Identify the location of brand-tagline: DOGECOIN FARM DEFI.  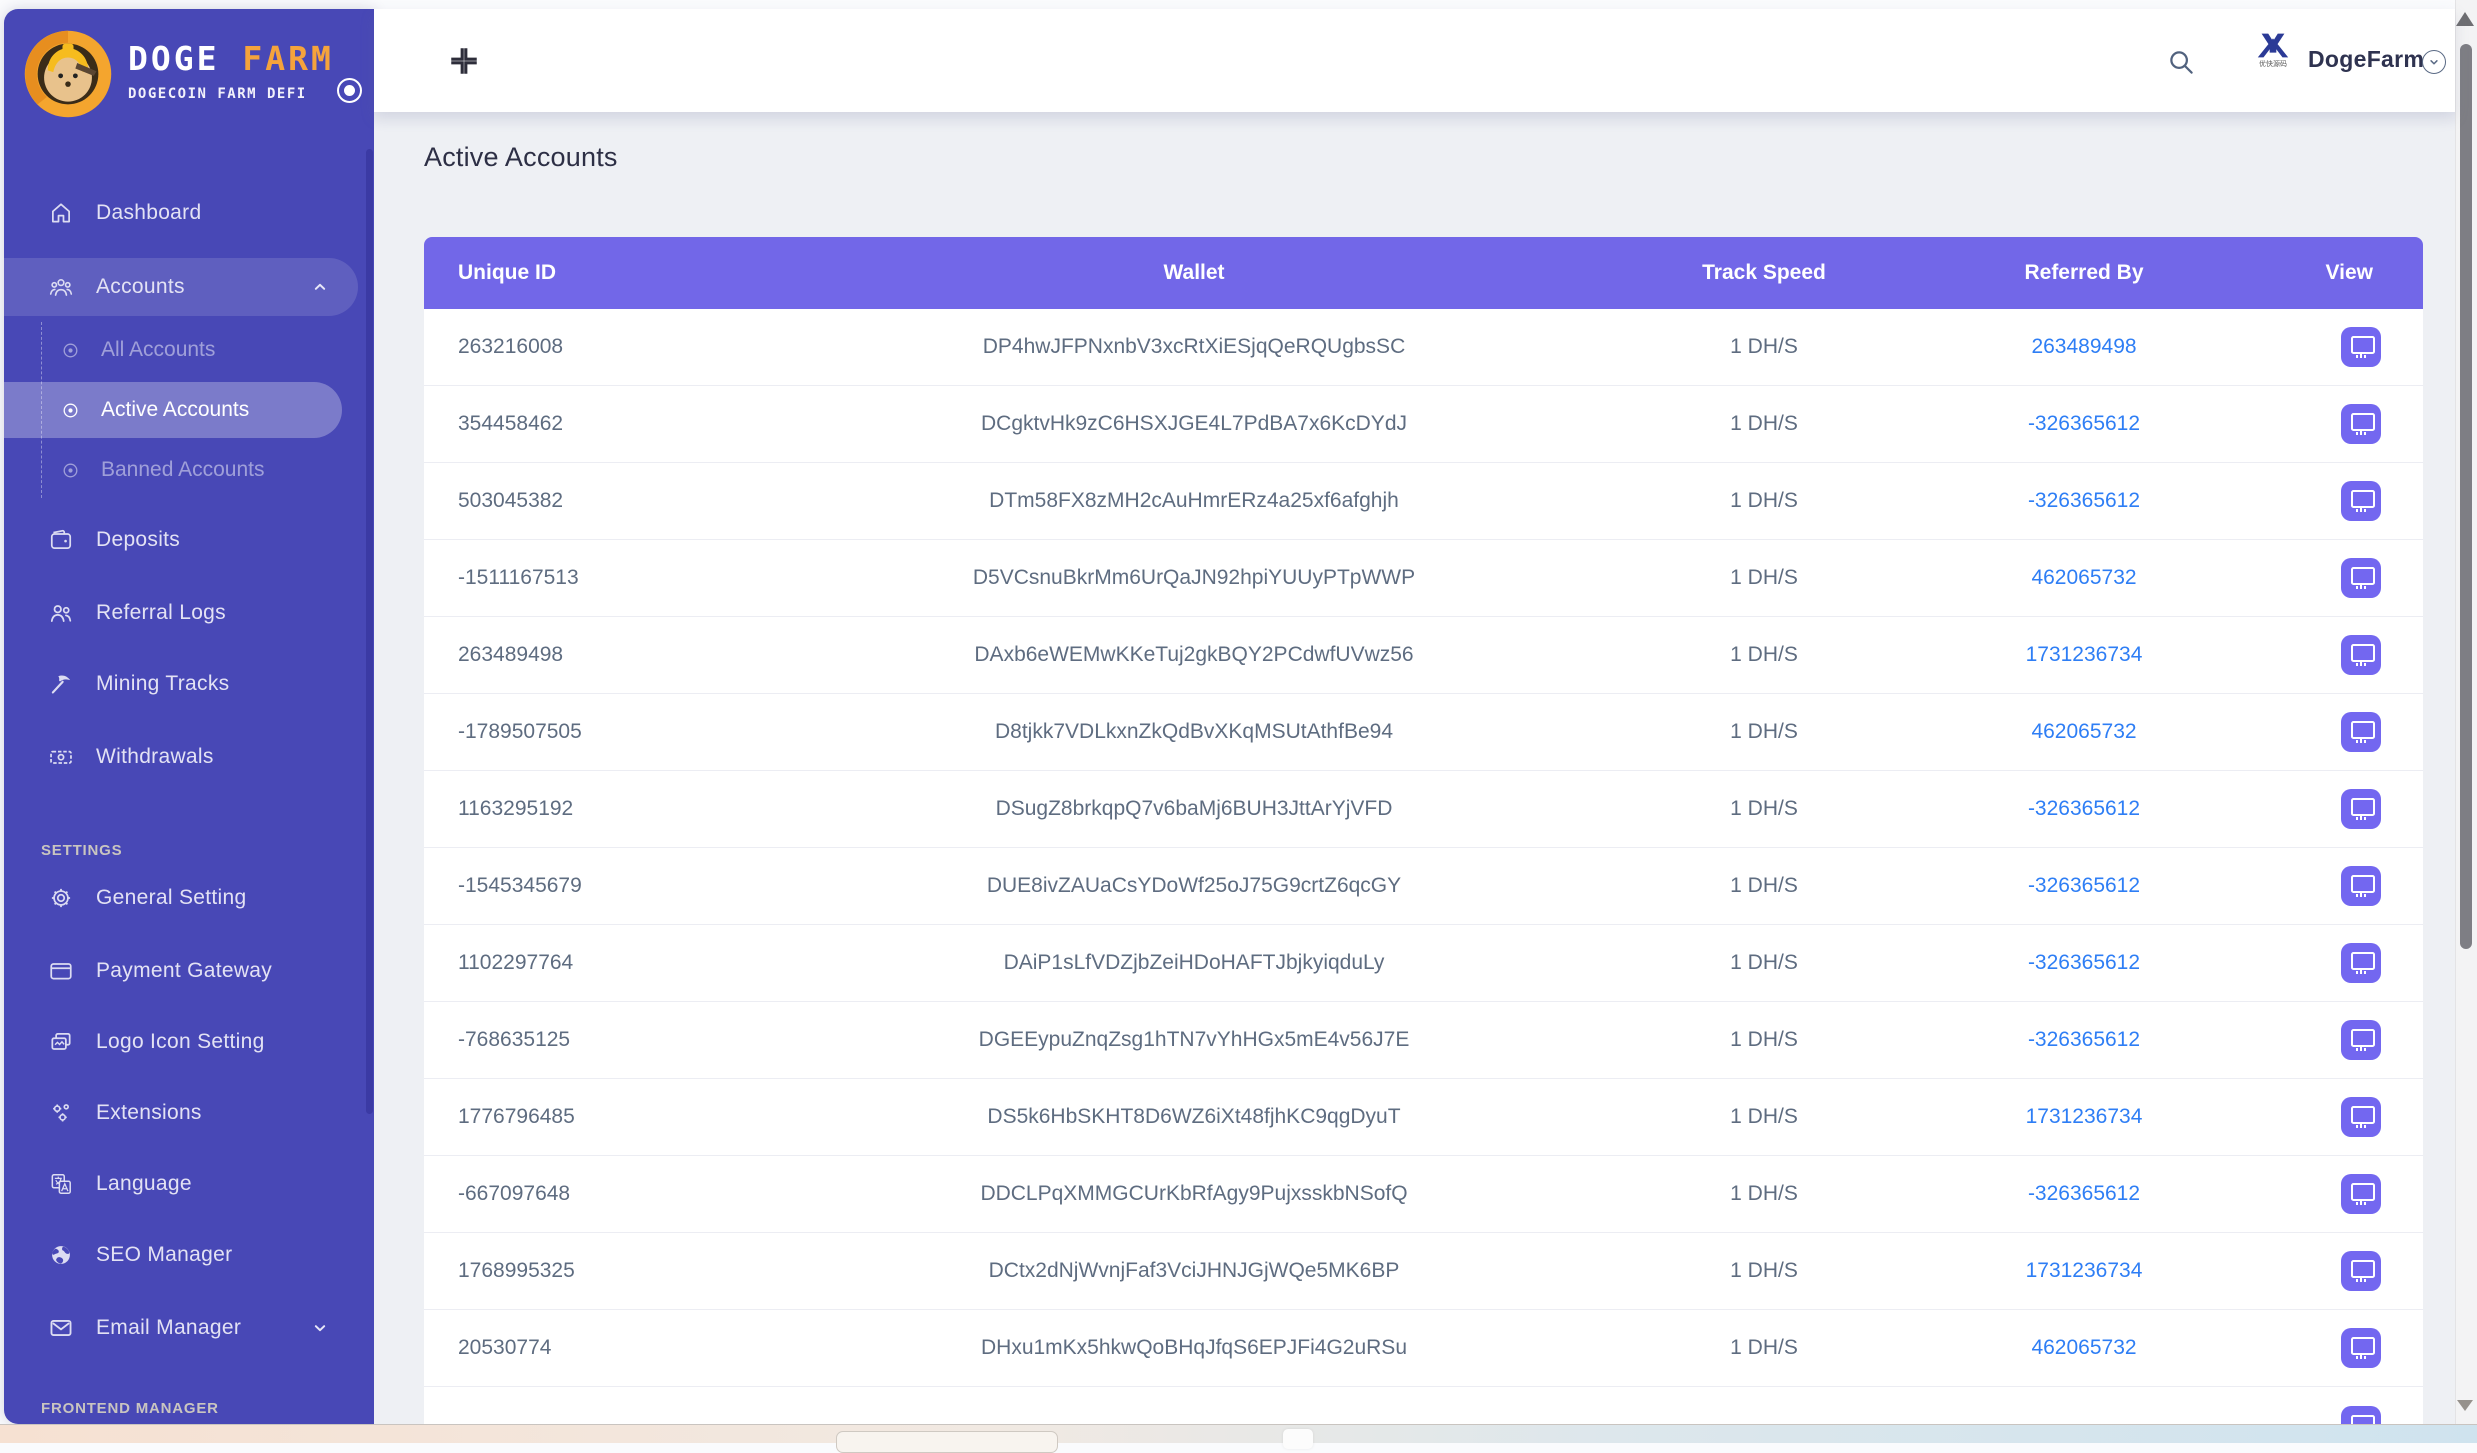
(217, 94).